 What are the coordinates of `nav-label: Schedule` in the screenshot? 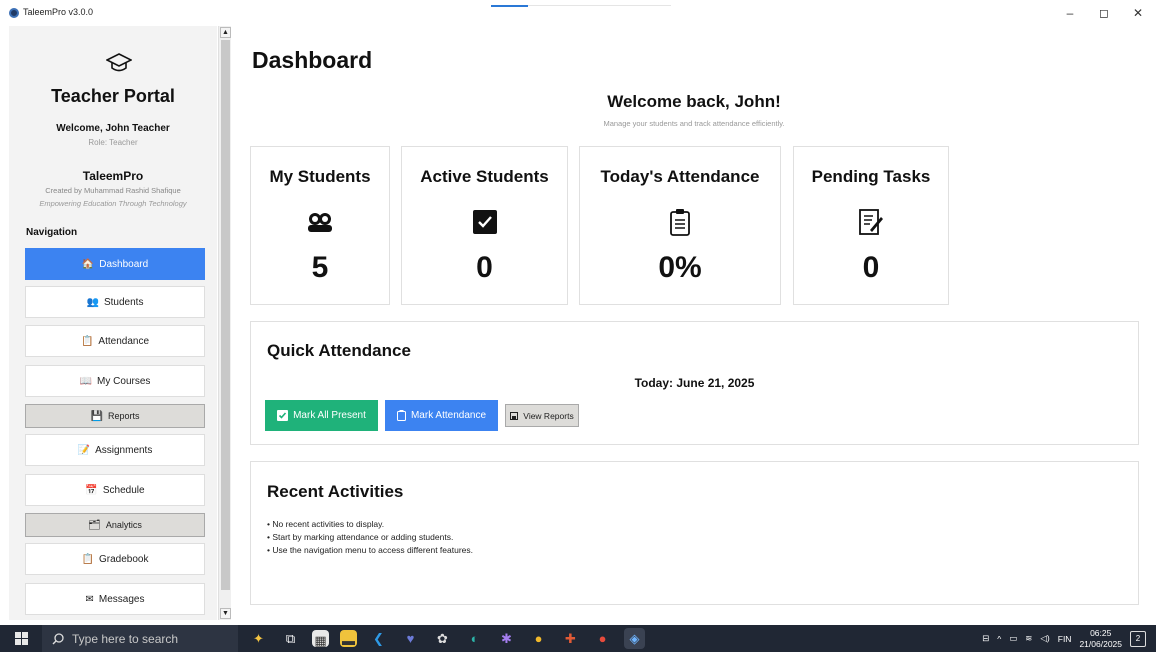 It's located at (123, 490).